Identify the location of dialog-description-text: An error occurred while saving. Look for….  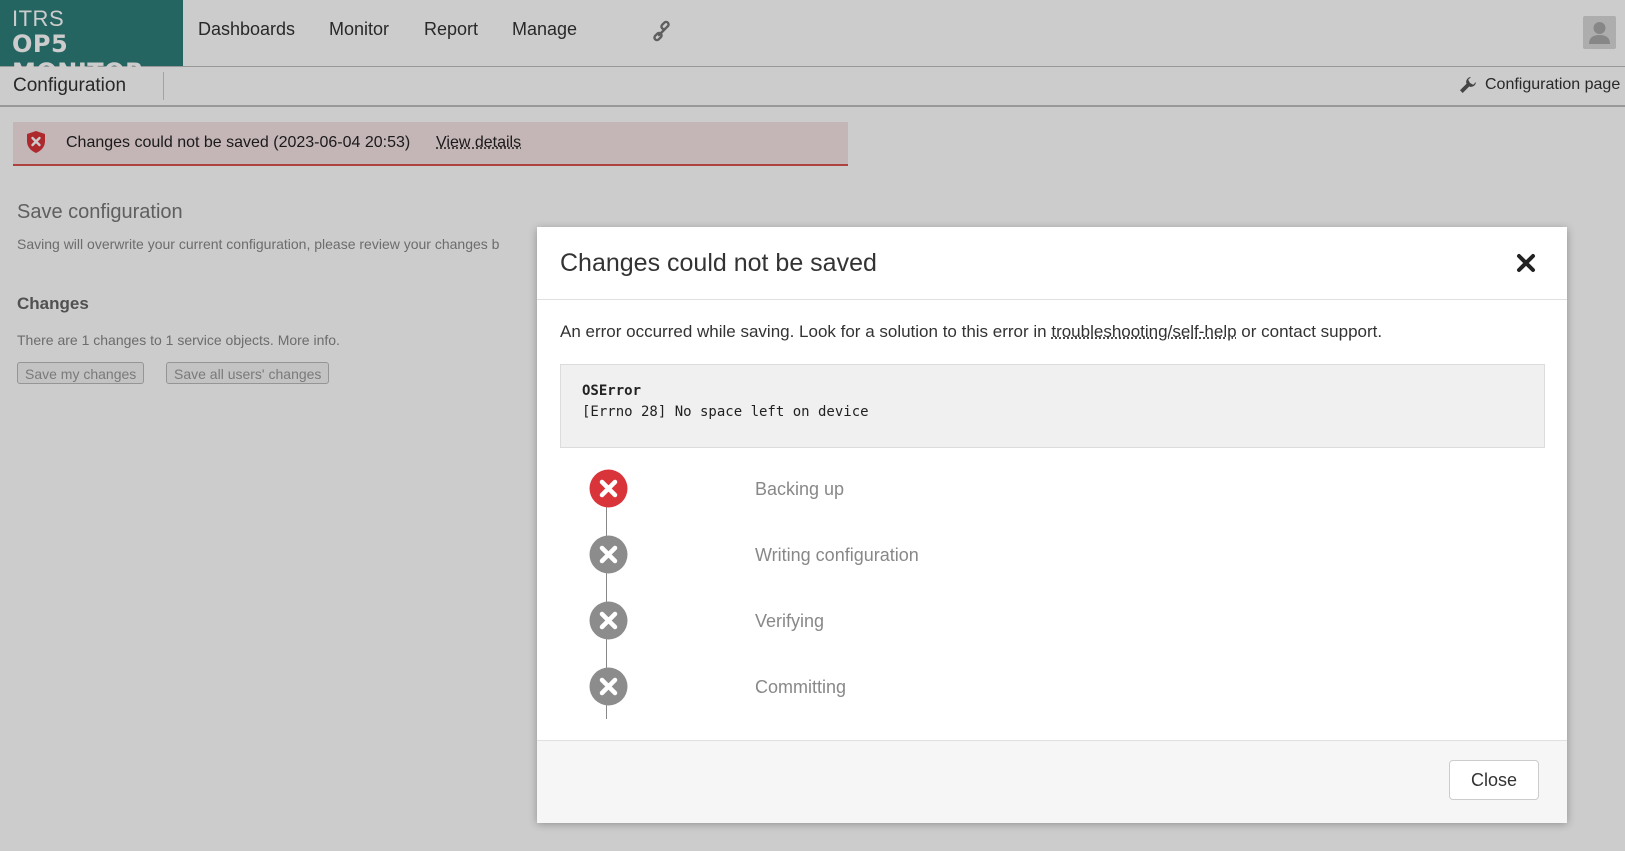
(806, 331).